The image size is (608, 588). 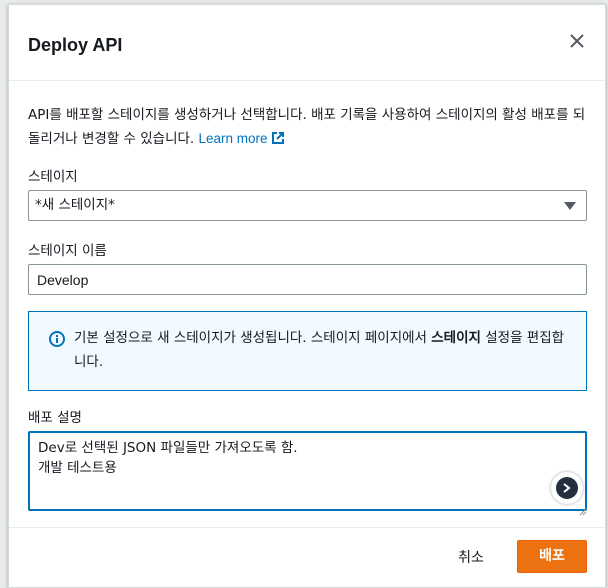 I want to click on learn-more-link: Learn more, so click(x=242, y=138).